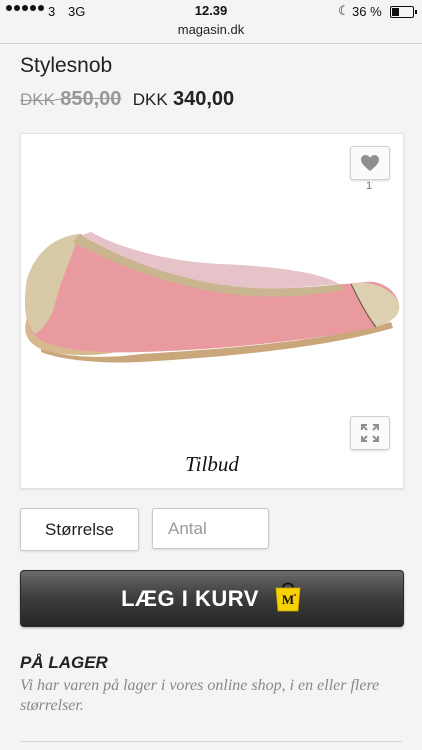 The width and height of the screenshot is (422, 750). Describe the element at coordinates (211, 741) in the screenshot. I see `section-divider` at that location.